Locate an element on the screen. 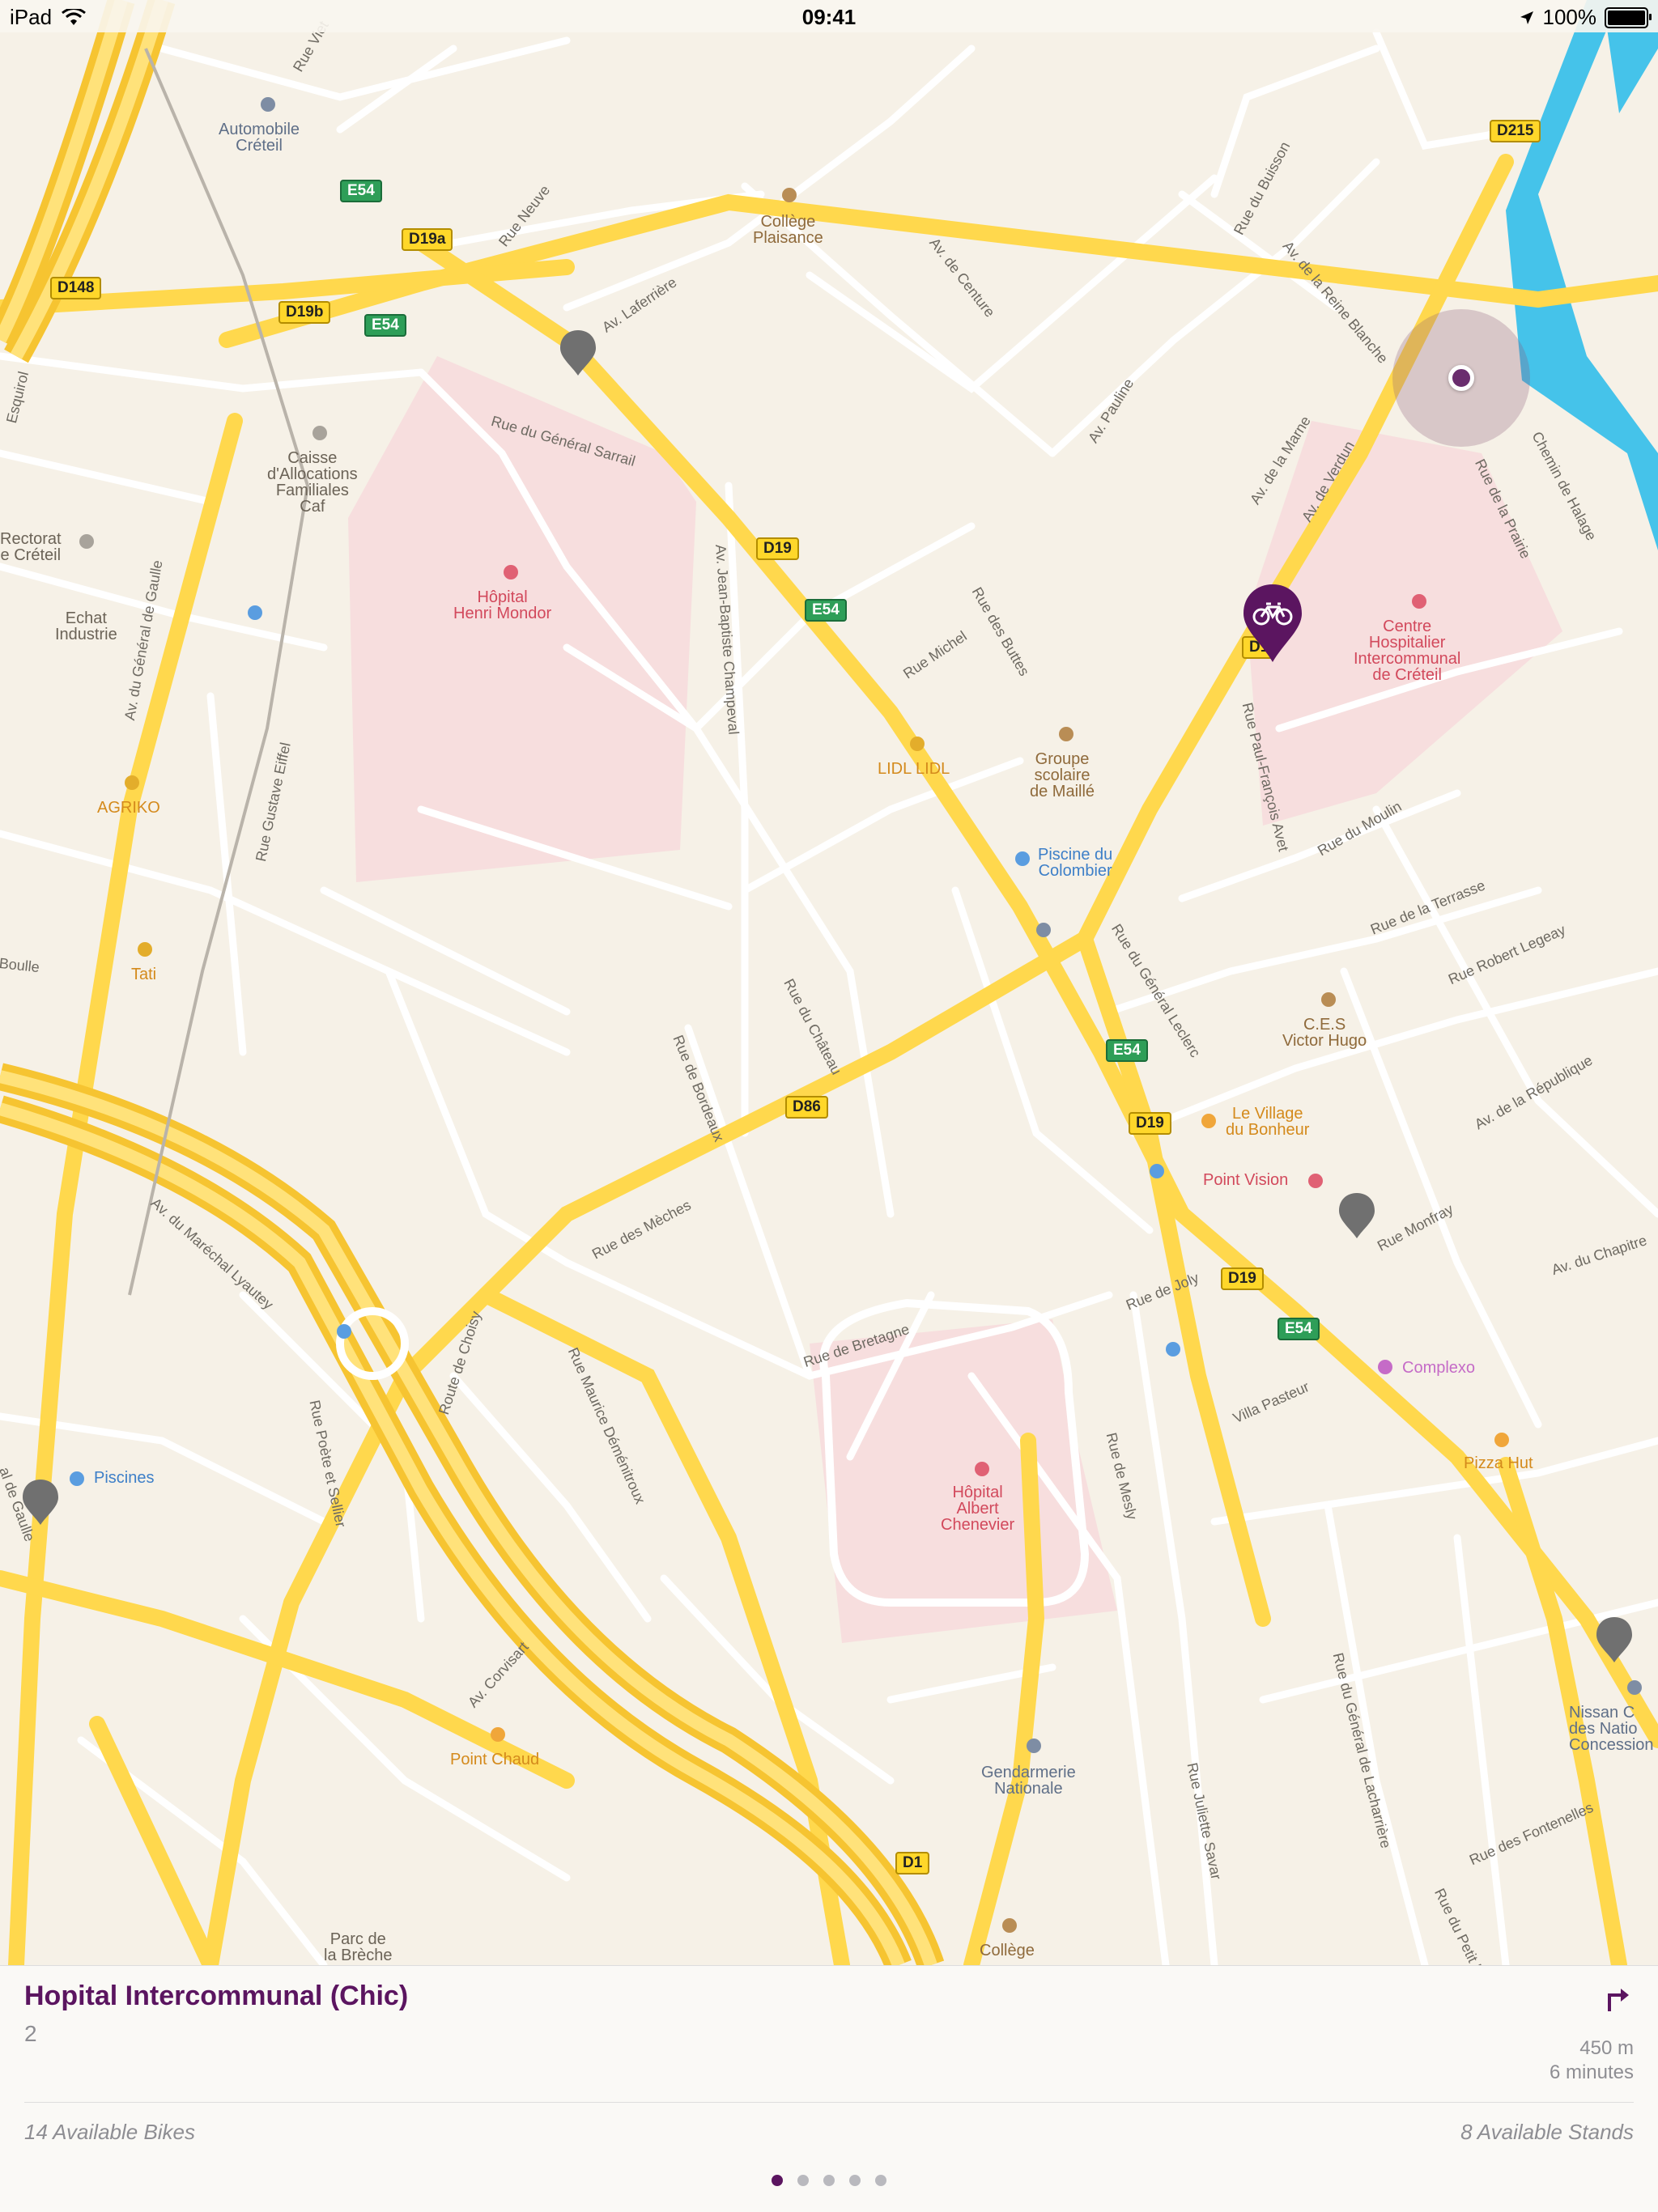 This screenshot has width=1658, height=2212. place-complexo: Complexo is located at coordinates (1438, 1368).